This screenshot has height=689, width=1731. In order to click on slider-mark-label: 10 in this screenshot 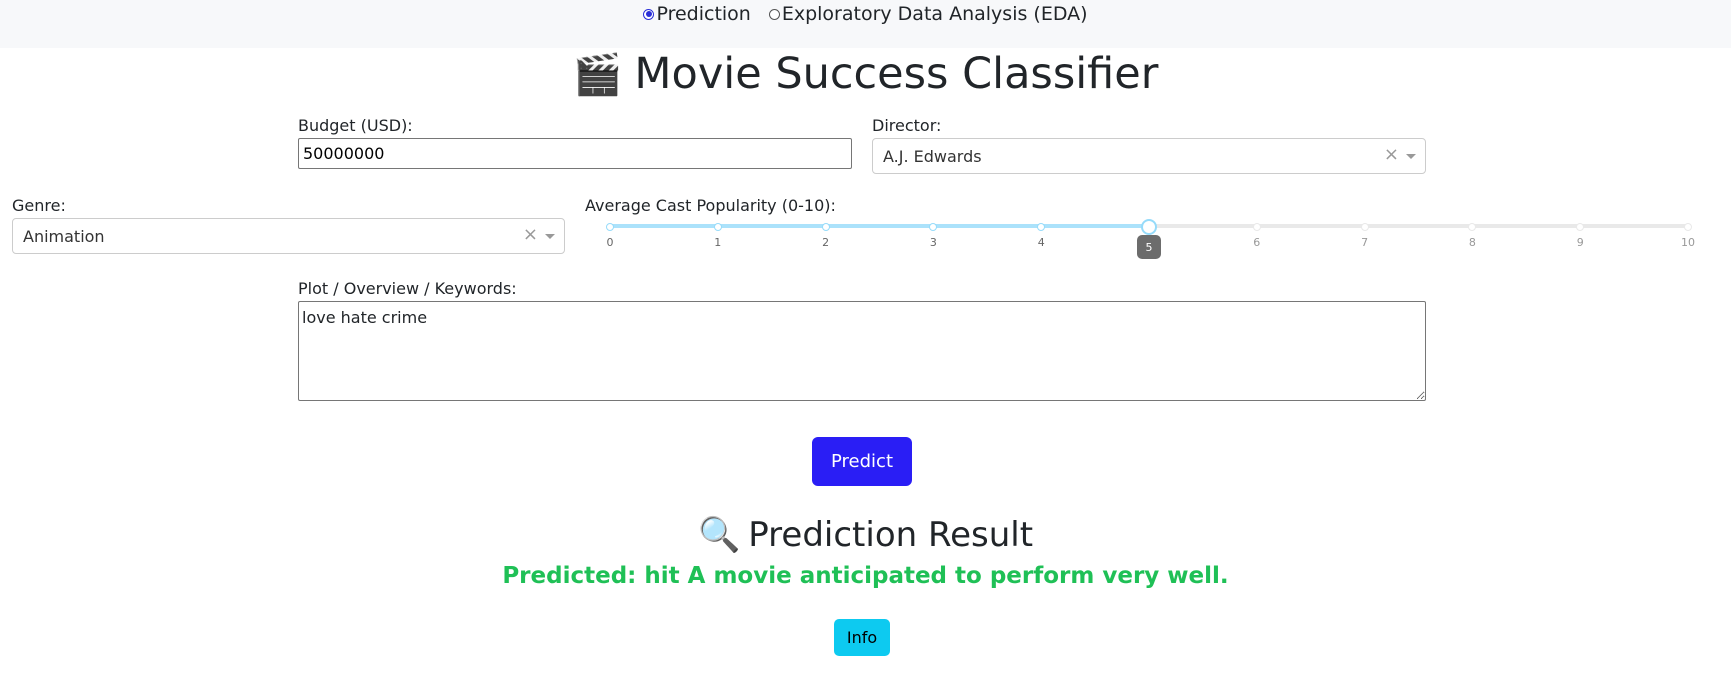, I will do `click(1688, 242)`.